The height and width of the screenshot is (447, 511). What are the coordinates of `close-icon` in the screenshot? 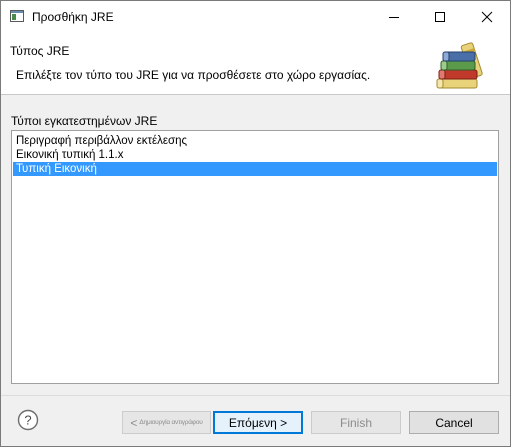 It's located at (487, 16).